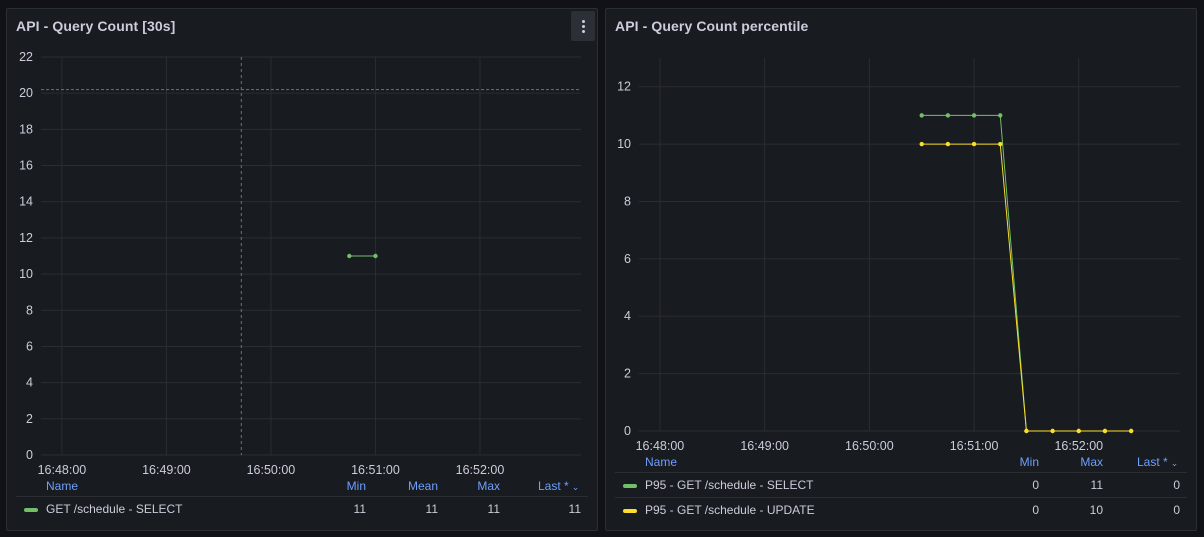 This screenshot has width=1204, height=537. What do you see at coordinates (901, 462) in the screenshot?
I see `legend-header: Name Min Max Last * ⌄` at bounding box center [901, 462].